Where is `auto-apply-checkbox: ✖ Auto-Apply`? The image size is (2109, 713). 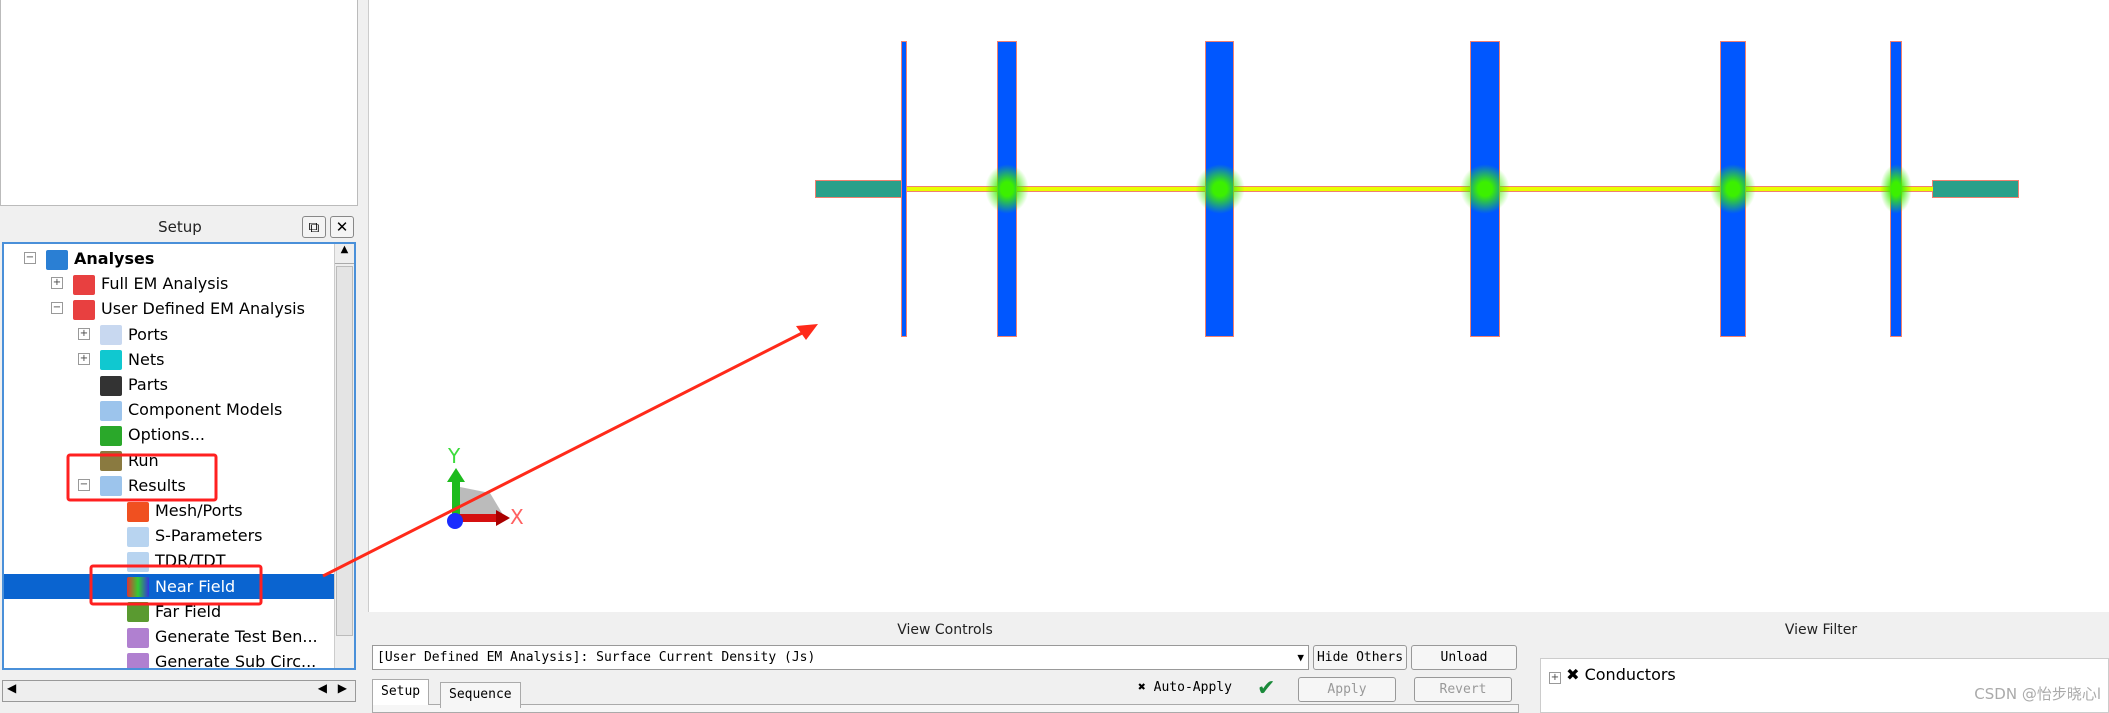
auto-apply-checkbox: ✖ Auto-Apply is located at coordinates (1185, 687).